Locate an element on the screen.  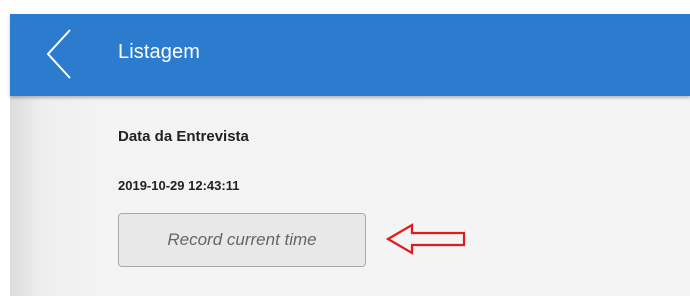
interview-date-label: Data da Entrevista is located at coordinates (183, 136).